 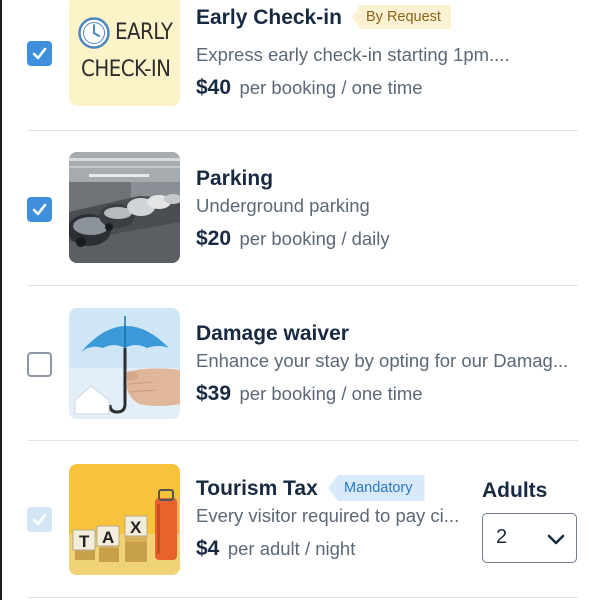 What do you see at coordinates (84, 541) in the screenshot?
I see `tax-letter-t: T` at bounding box center [84, 541].